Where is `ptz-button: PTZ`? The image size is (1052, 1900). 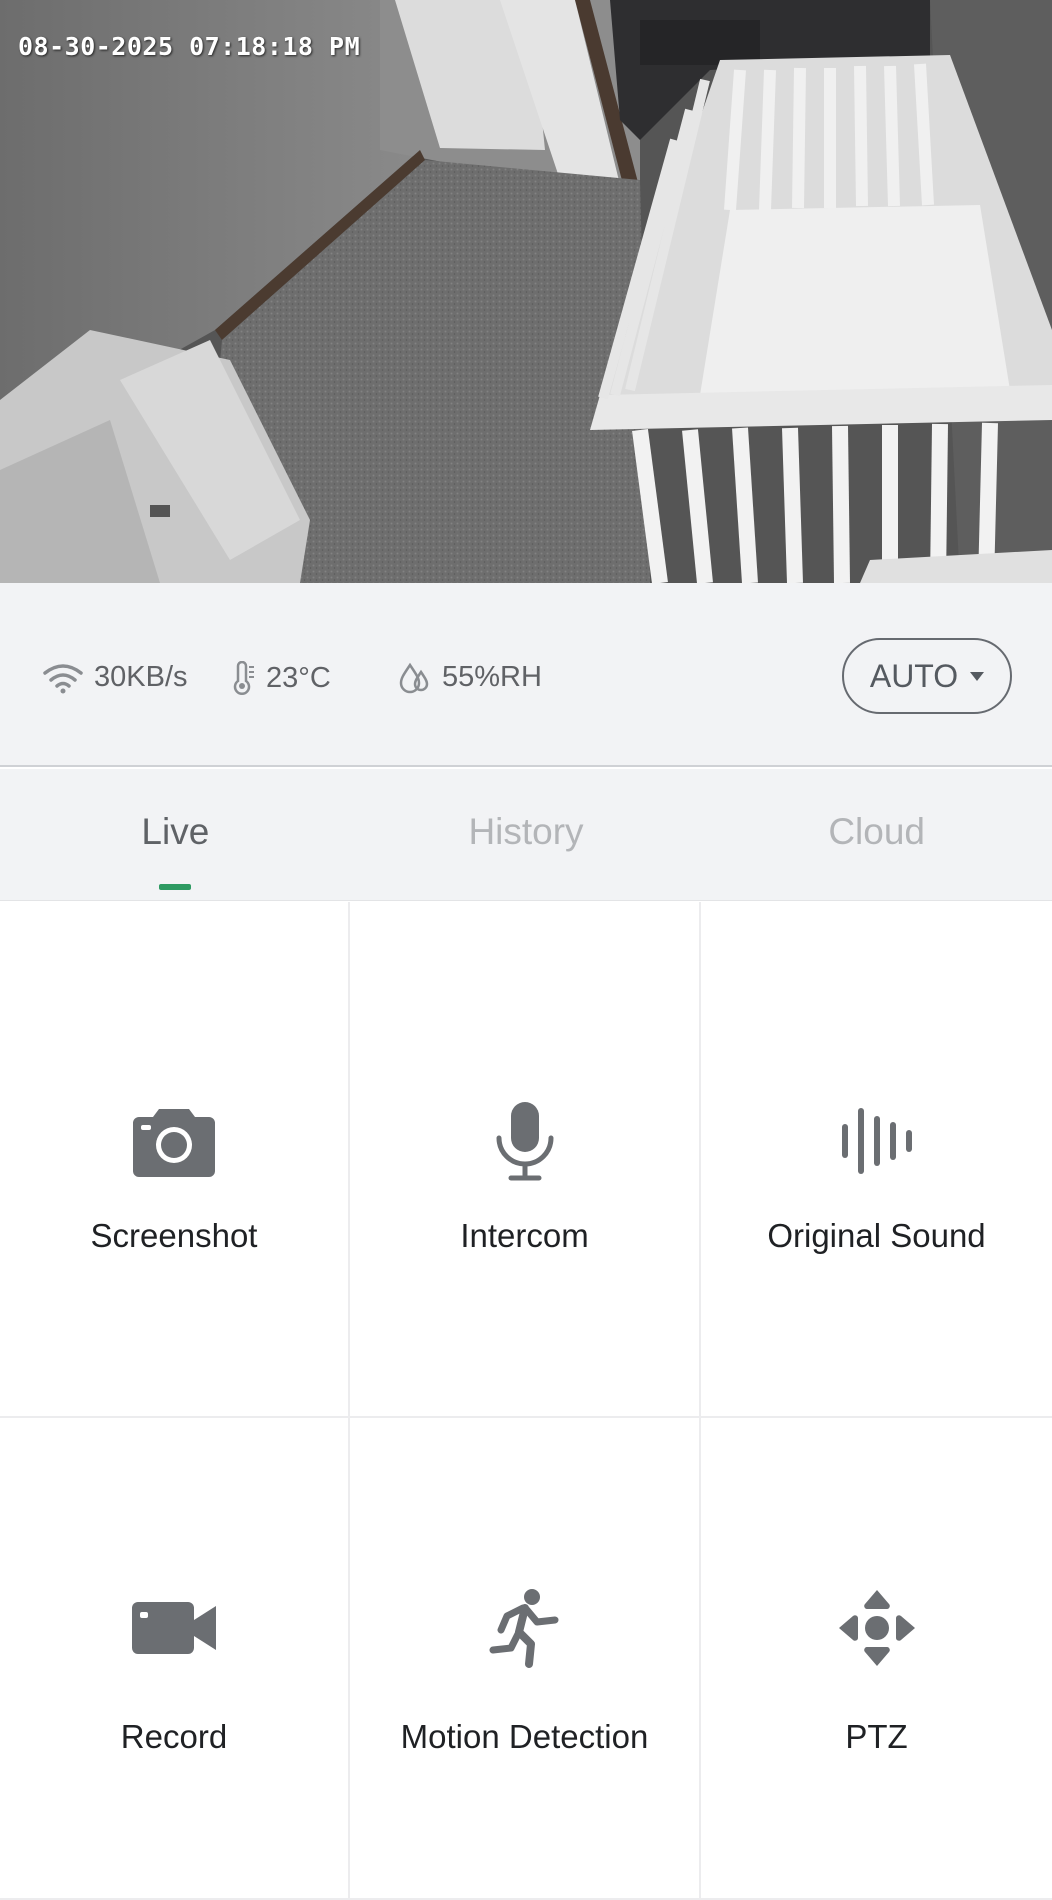
ptz-button: PTZ is located at coordinates (876, 1659).